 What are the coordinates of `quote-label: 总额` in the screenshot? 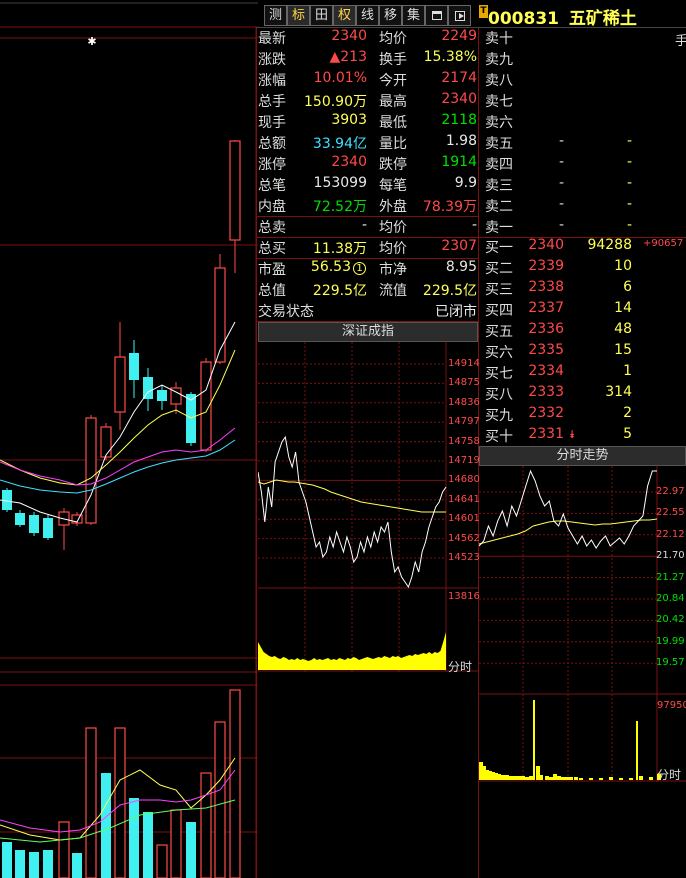 It's located at (272, 144).